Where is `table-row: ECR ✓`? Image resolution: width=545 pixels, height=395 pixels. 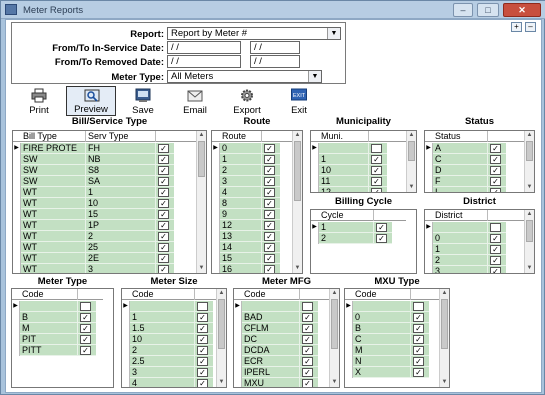 table-row: ECR ✓ is located at coordinates (281, 361).